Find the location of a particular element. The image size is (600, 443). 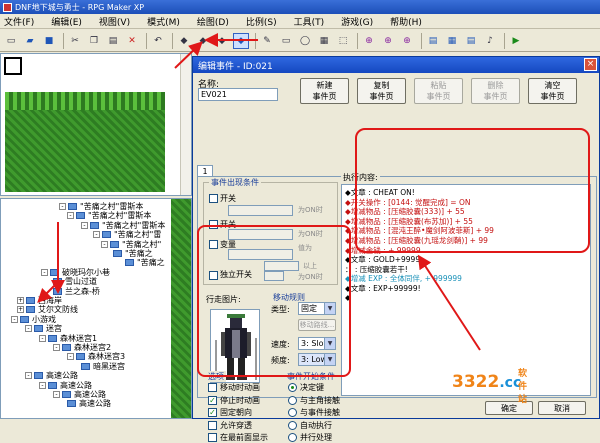

site-watermark: 3322.cc 软件站 is located at coordinates (489, 387).